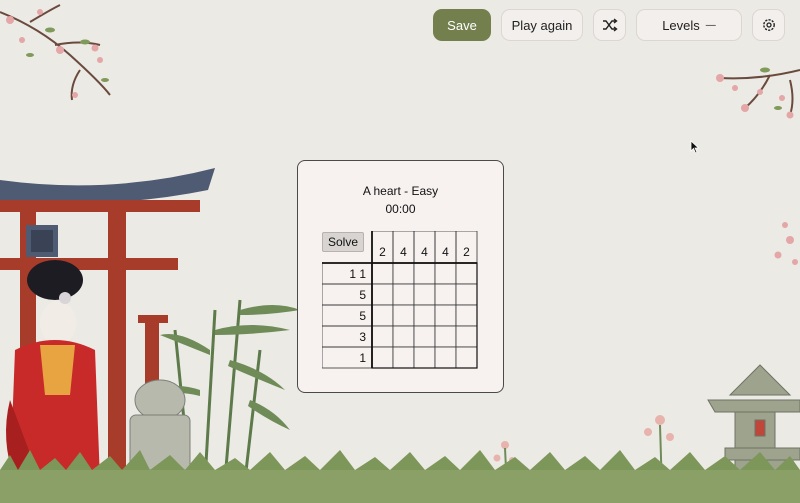  What do you see at coordinates (542, 25) in the screenshot?
I see `play-again-button: Play again` at bounding box center [542, 25].